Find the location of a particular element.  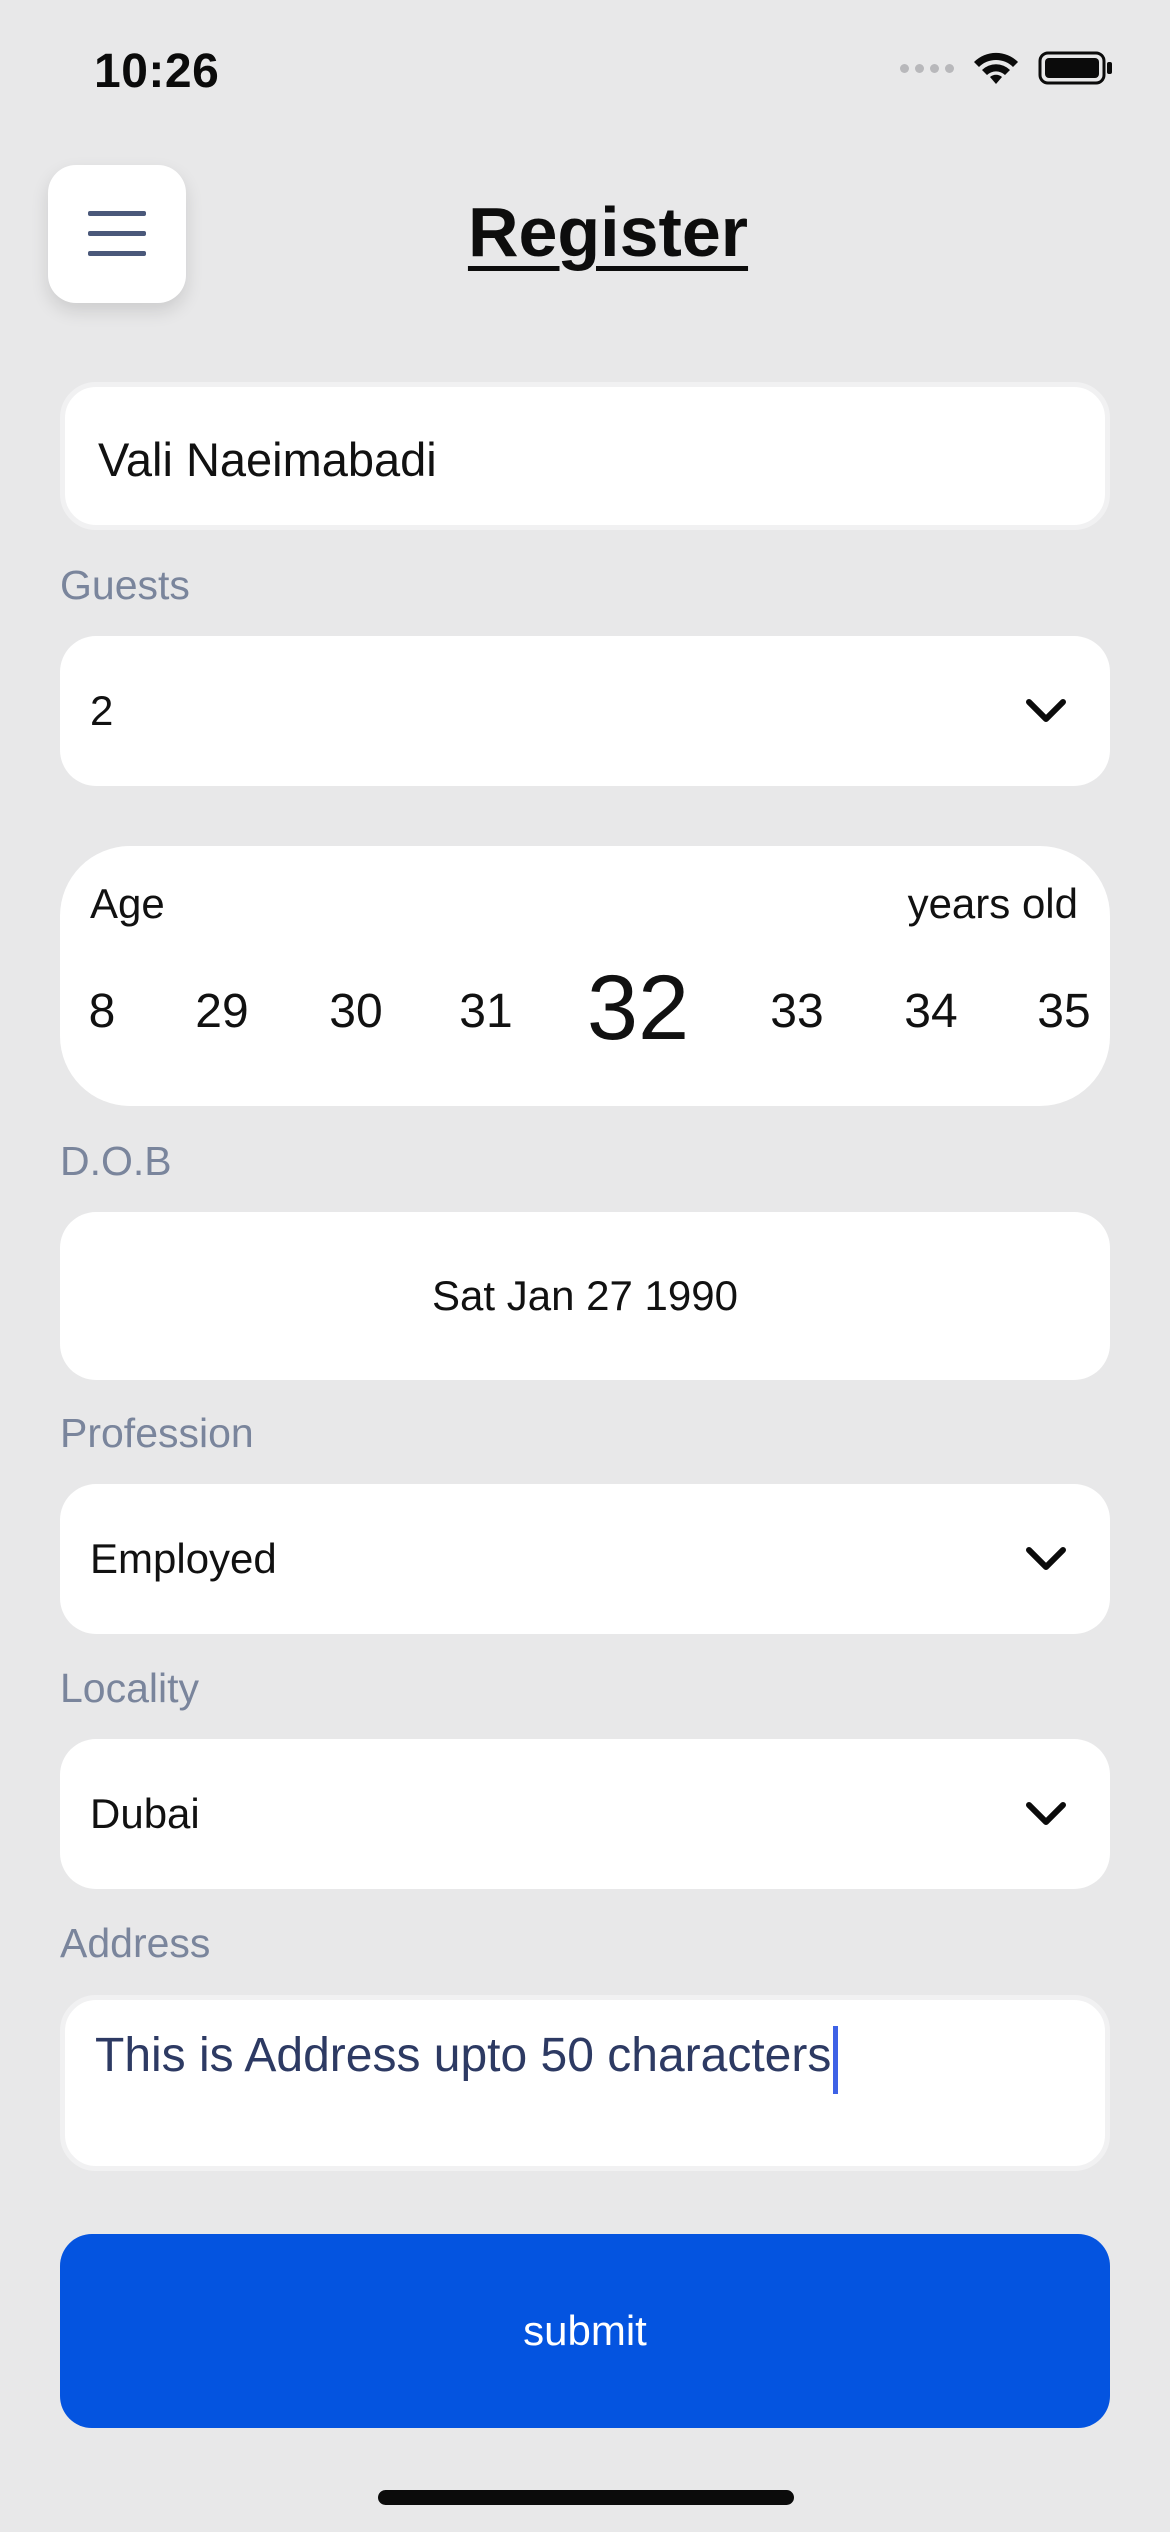

submit-button: submit is located at coordinates (585, 2331).